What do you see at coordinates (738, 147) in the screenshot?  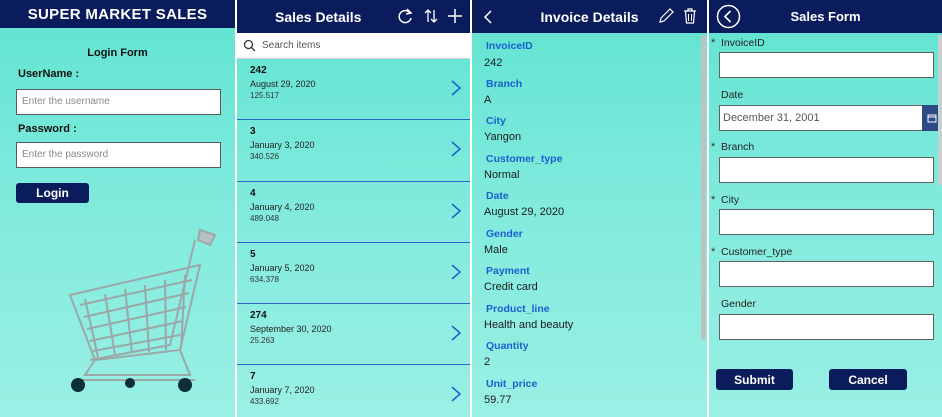 I see `branch-label: Branch` at bounding box center [738, 147].